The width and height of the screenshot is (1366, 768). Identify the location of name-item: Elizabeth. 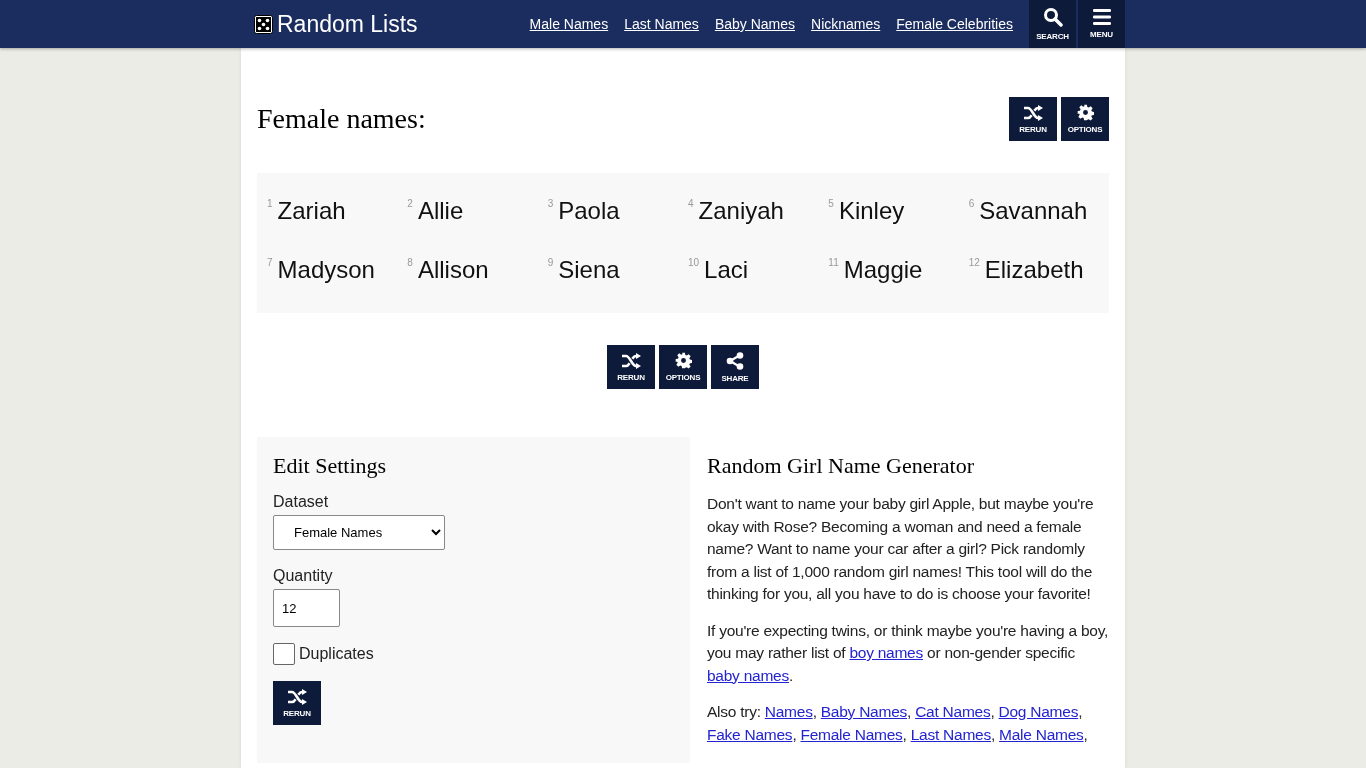
(1034, 270).